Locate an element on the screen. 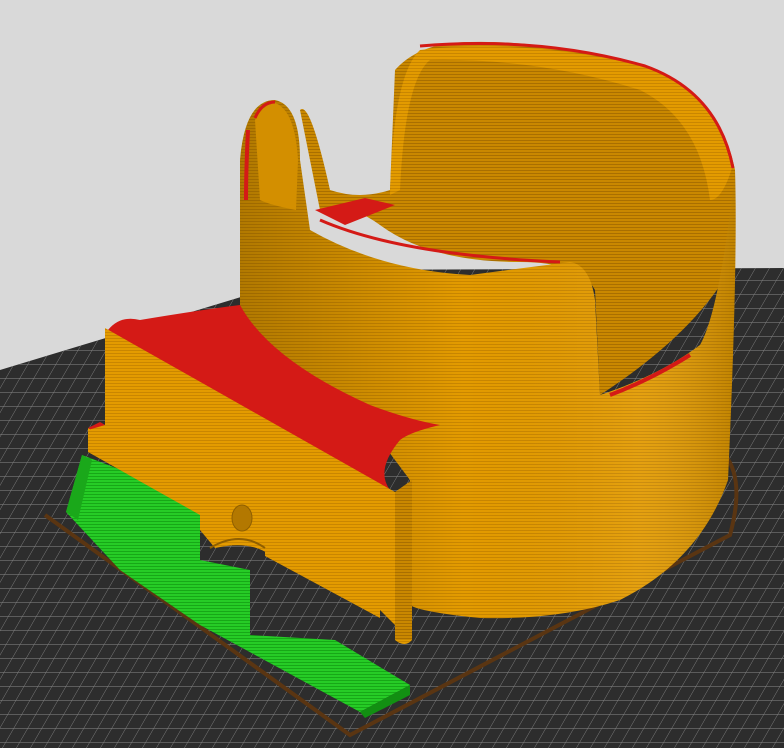 This screenshot has height=748, width=784. mounting-hole is located at coordinates (242, 518).